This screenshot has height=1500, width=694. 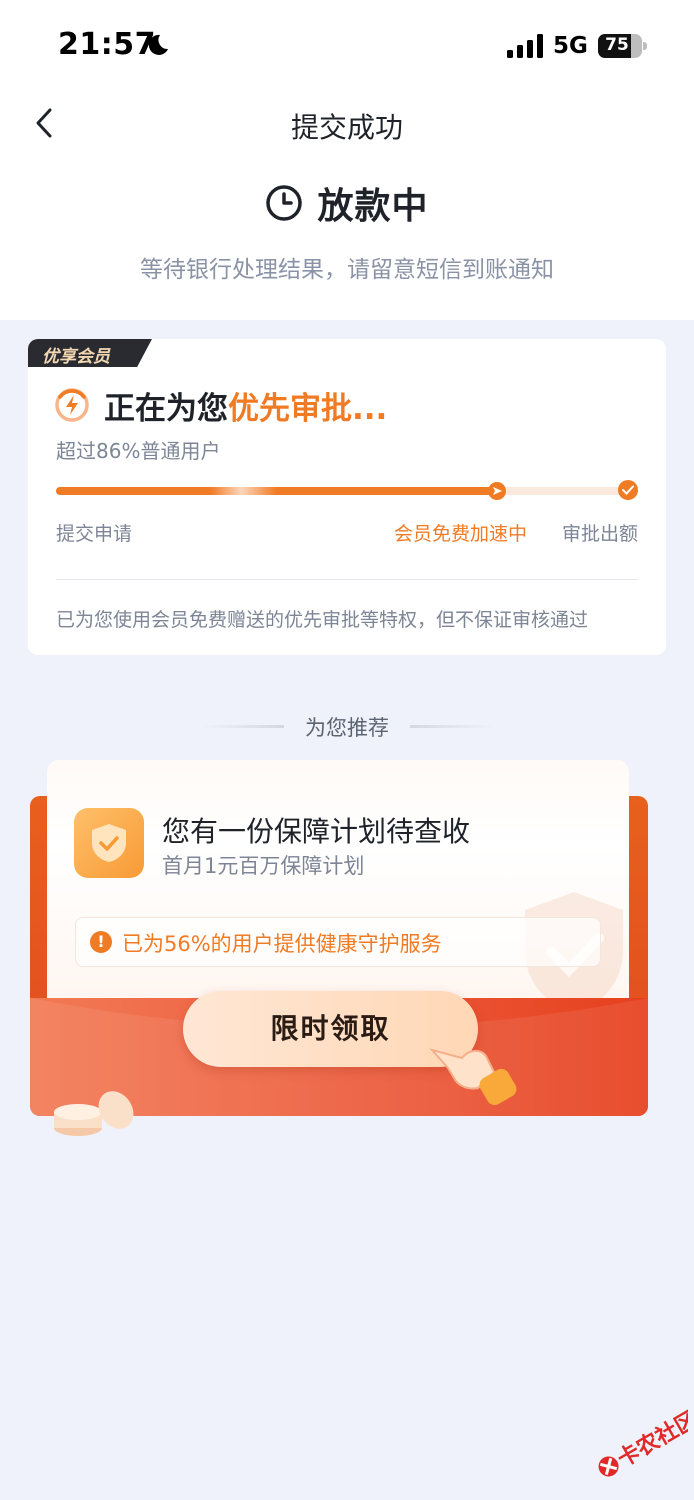 I want to click on page-title: 提交成功, so click(x=346, y=127).